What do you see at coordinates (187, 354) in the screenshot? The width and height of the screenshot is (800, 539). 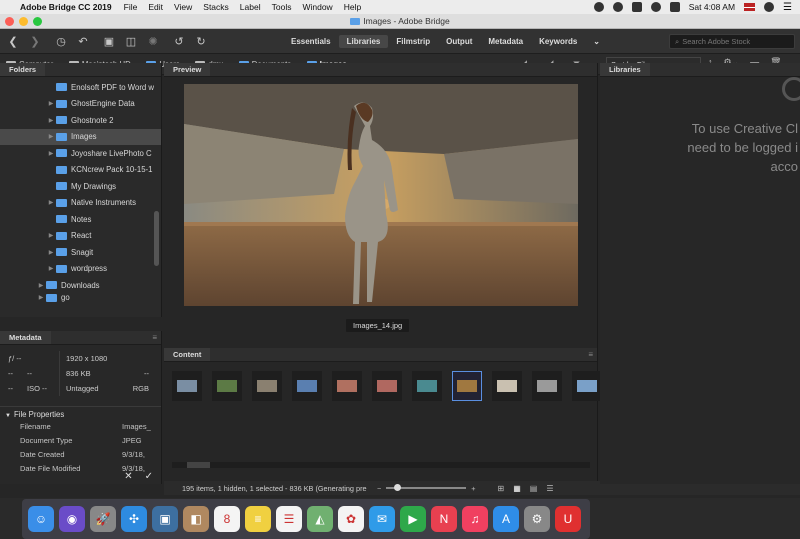 I see `tab-content: Content` at bounding box center [187, 354].